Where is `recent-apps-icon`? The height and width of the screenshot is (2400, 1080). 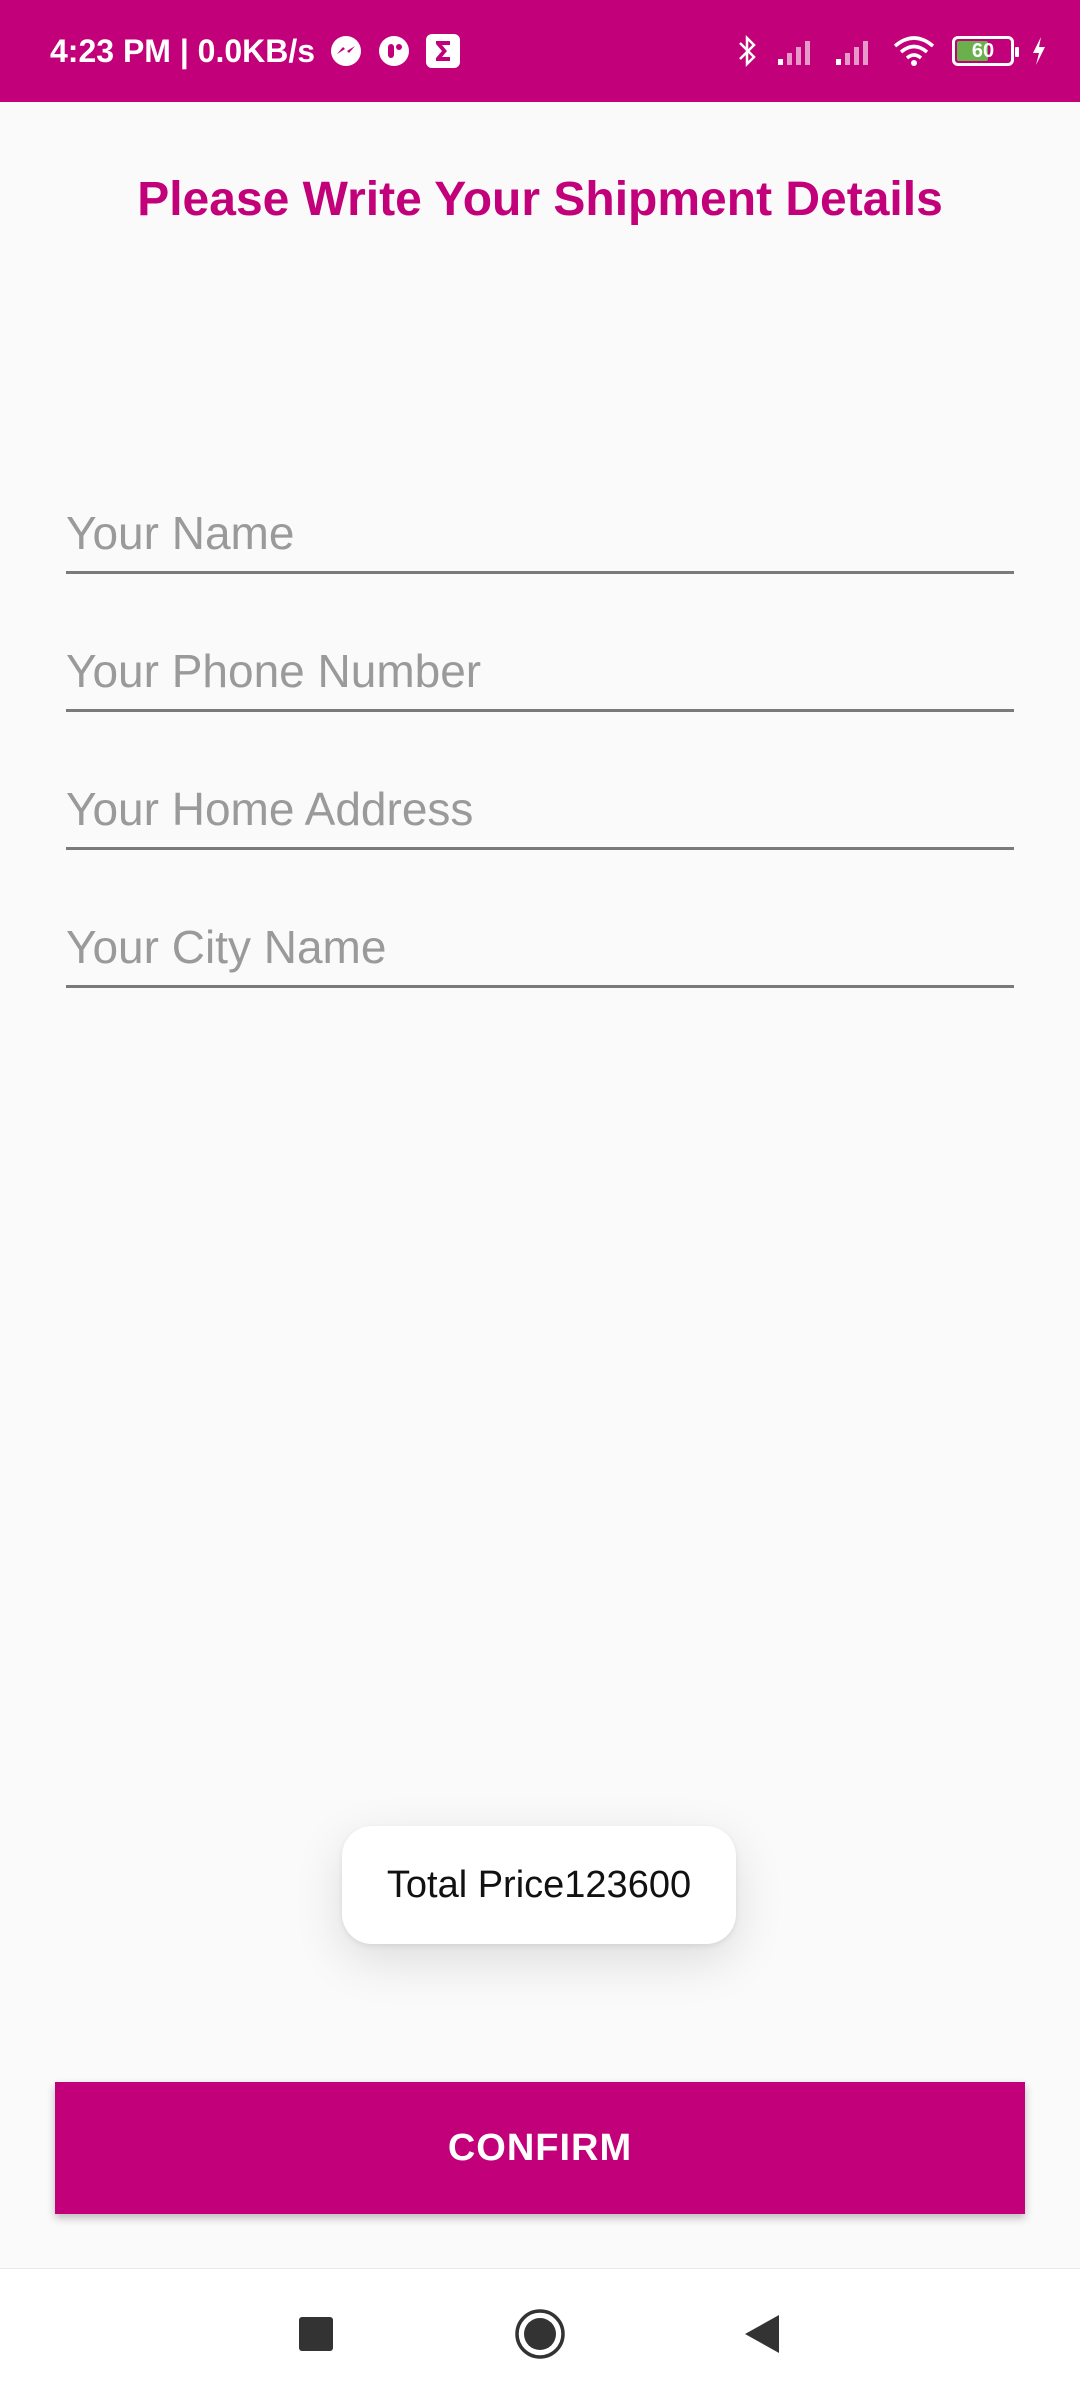
recent-apps-icon is located at coordinates (316, 2334).